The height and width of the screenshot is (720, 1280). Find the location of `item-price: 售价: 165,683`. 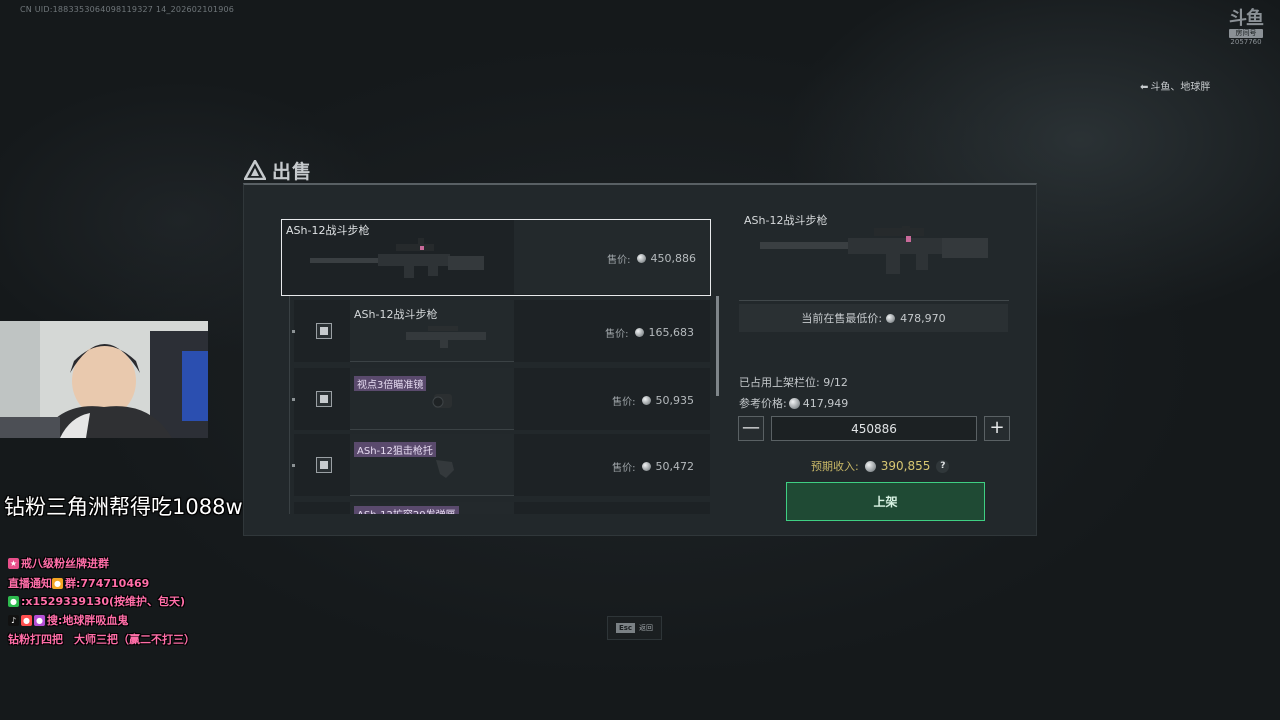

item-price: 售价: 165,683 is located at coordinates (649, 332).